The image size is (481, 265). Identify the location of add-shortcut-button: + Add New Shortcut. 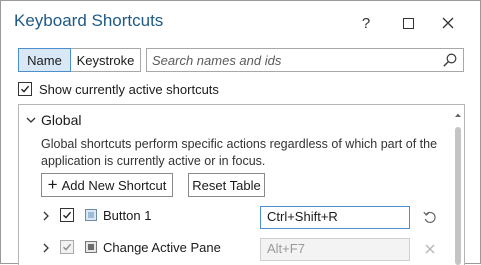
(107, 185).